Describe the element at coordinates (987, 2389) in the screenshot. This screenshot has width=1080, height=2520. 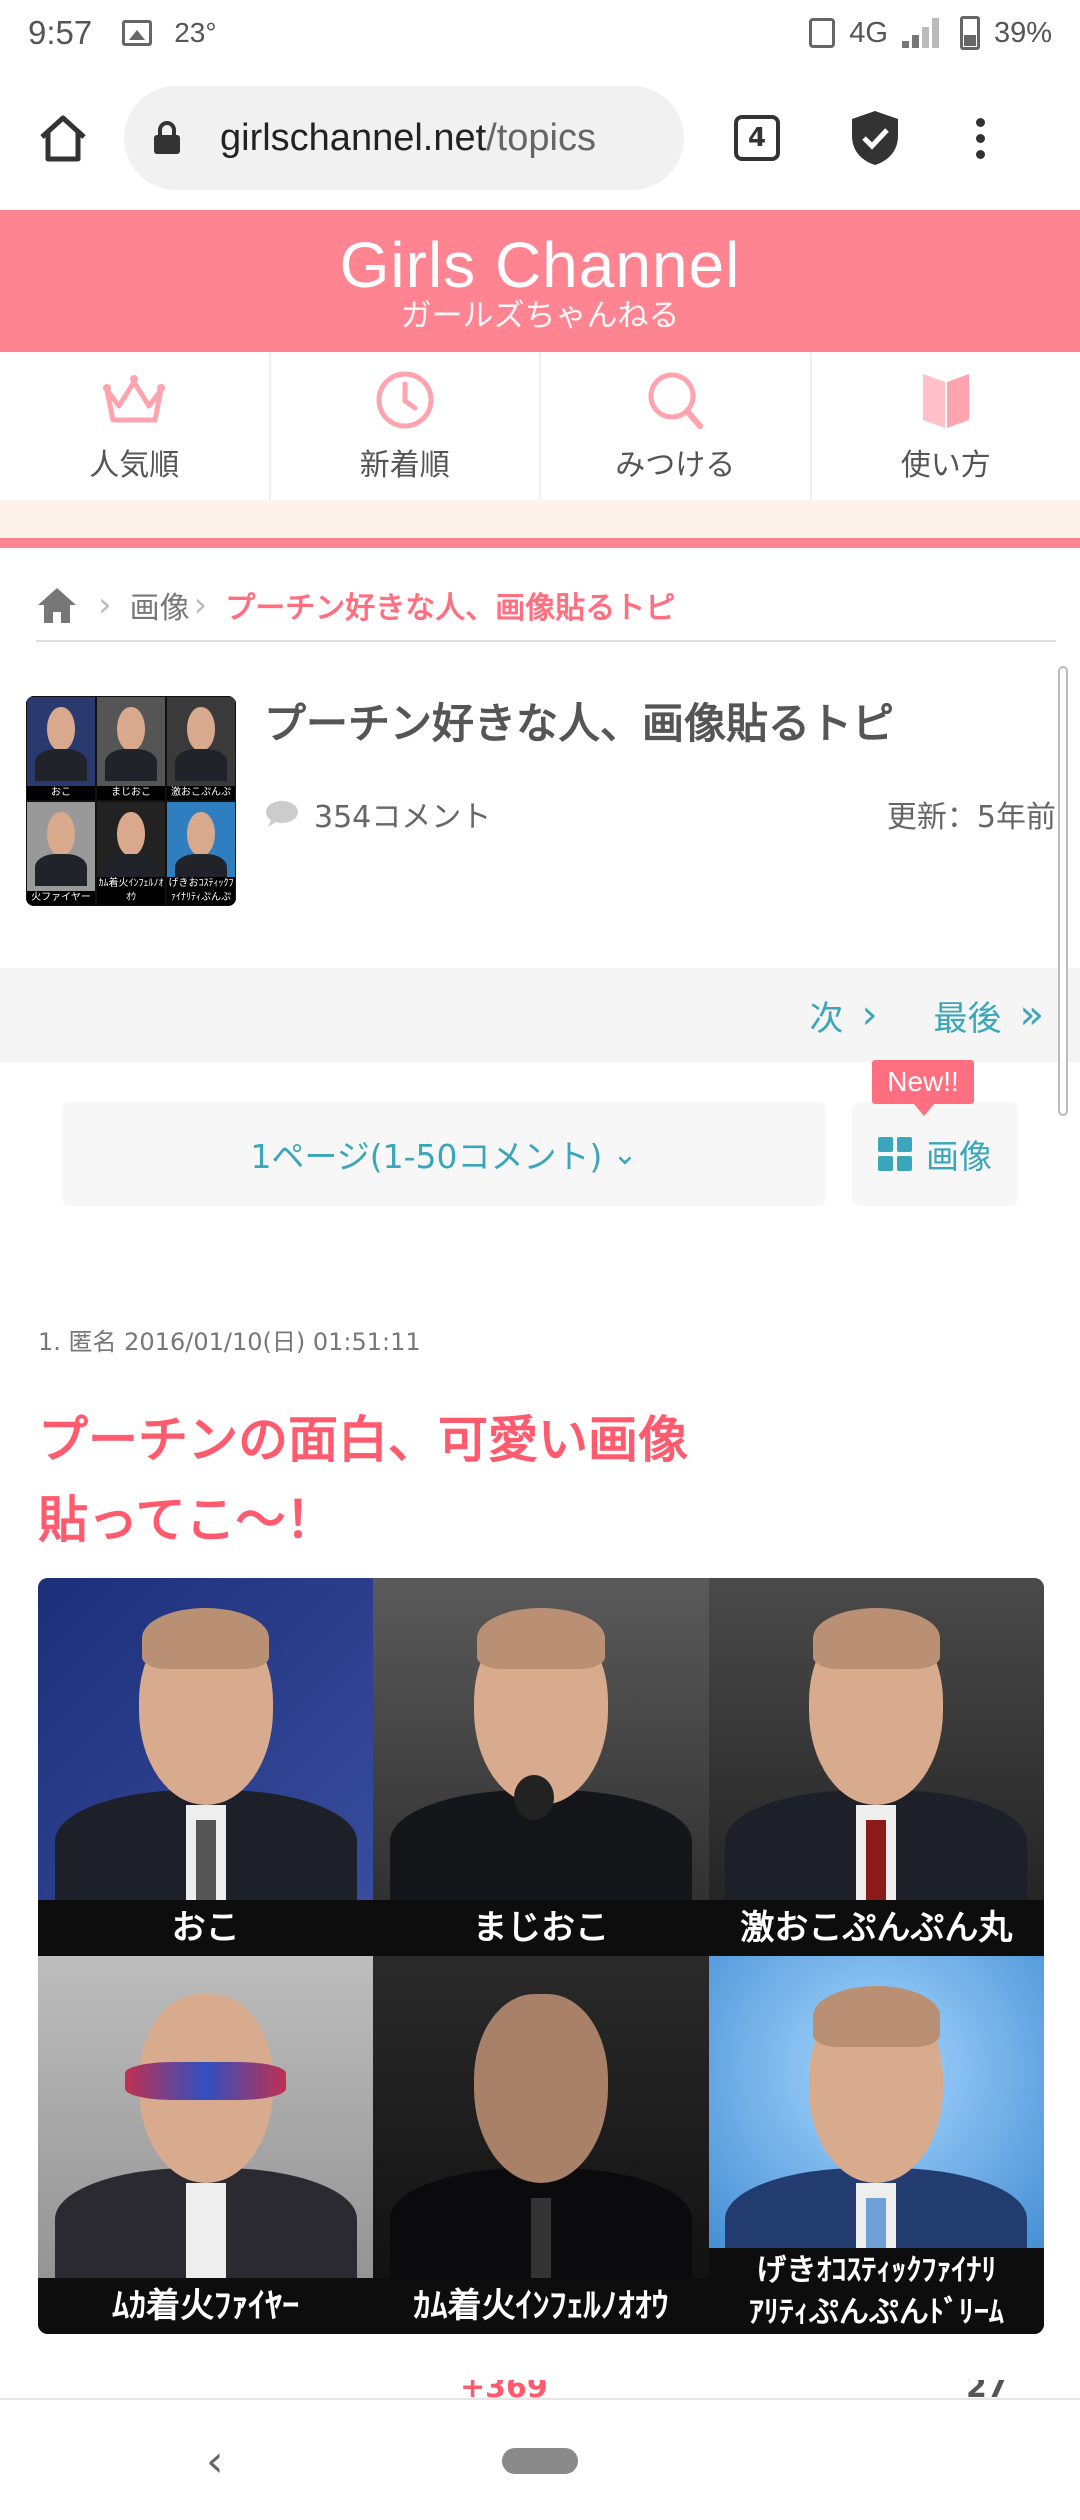
I see `vote-minus-button: 27` at that location.